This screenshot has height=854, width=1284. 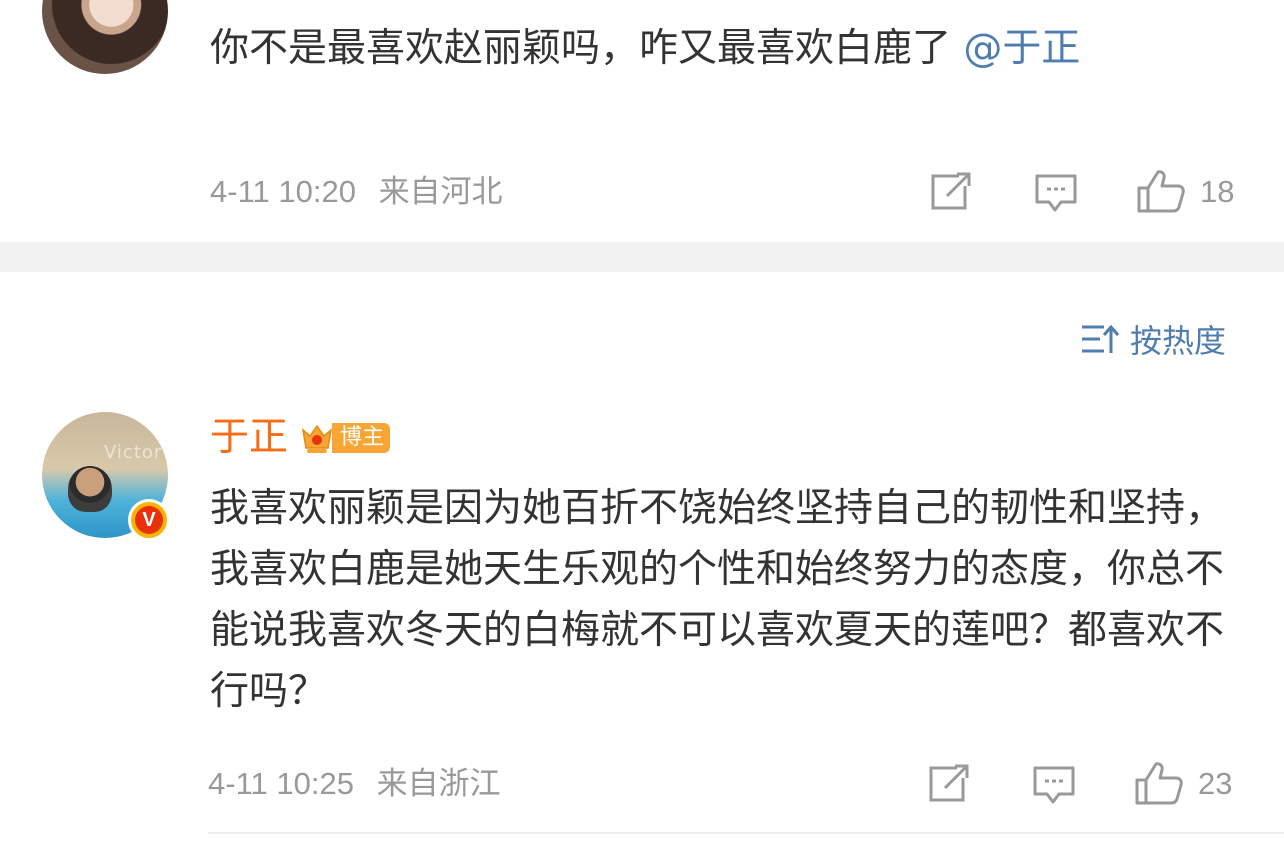 I want to click on avatar-watermark: Victor, so click(x=133, y=452).